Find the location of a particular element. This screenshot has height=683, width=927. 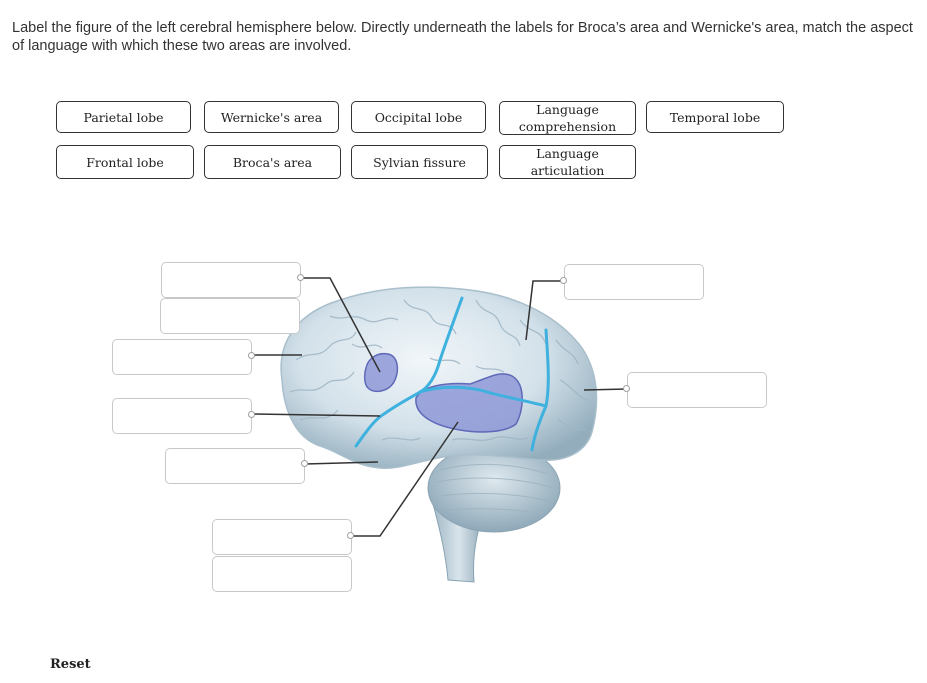

drop-zone-5-sub is located at coordinates (282, 574).